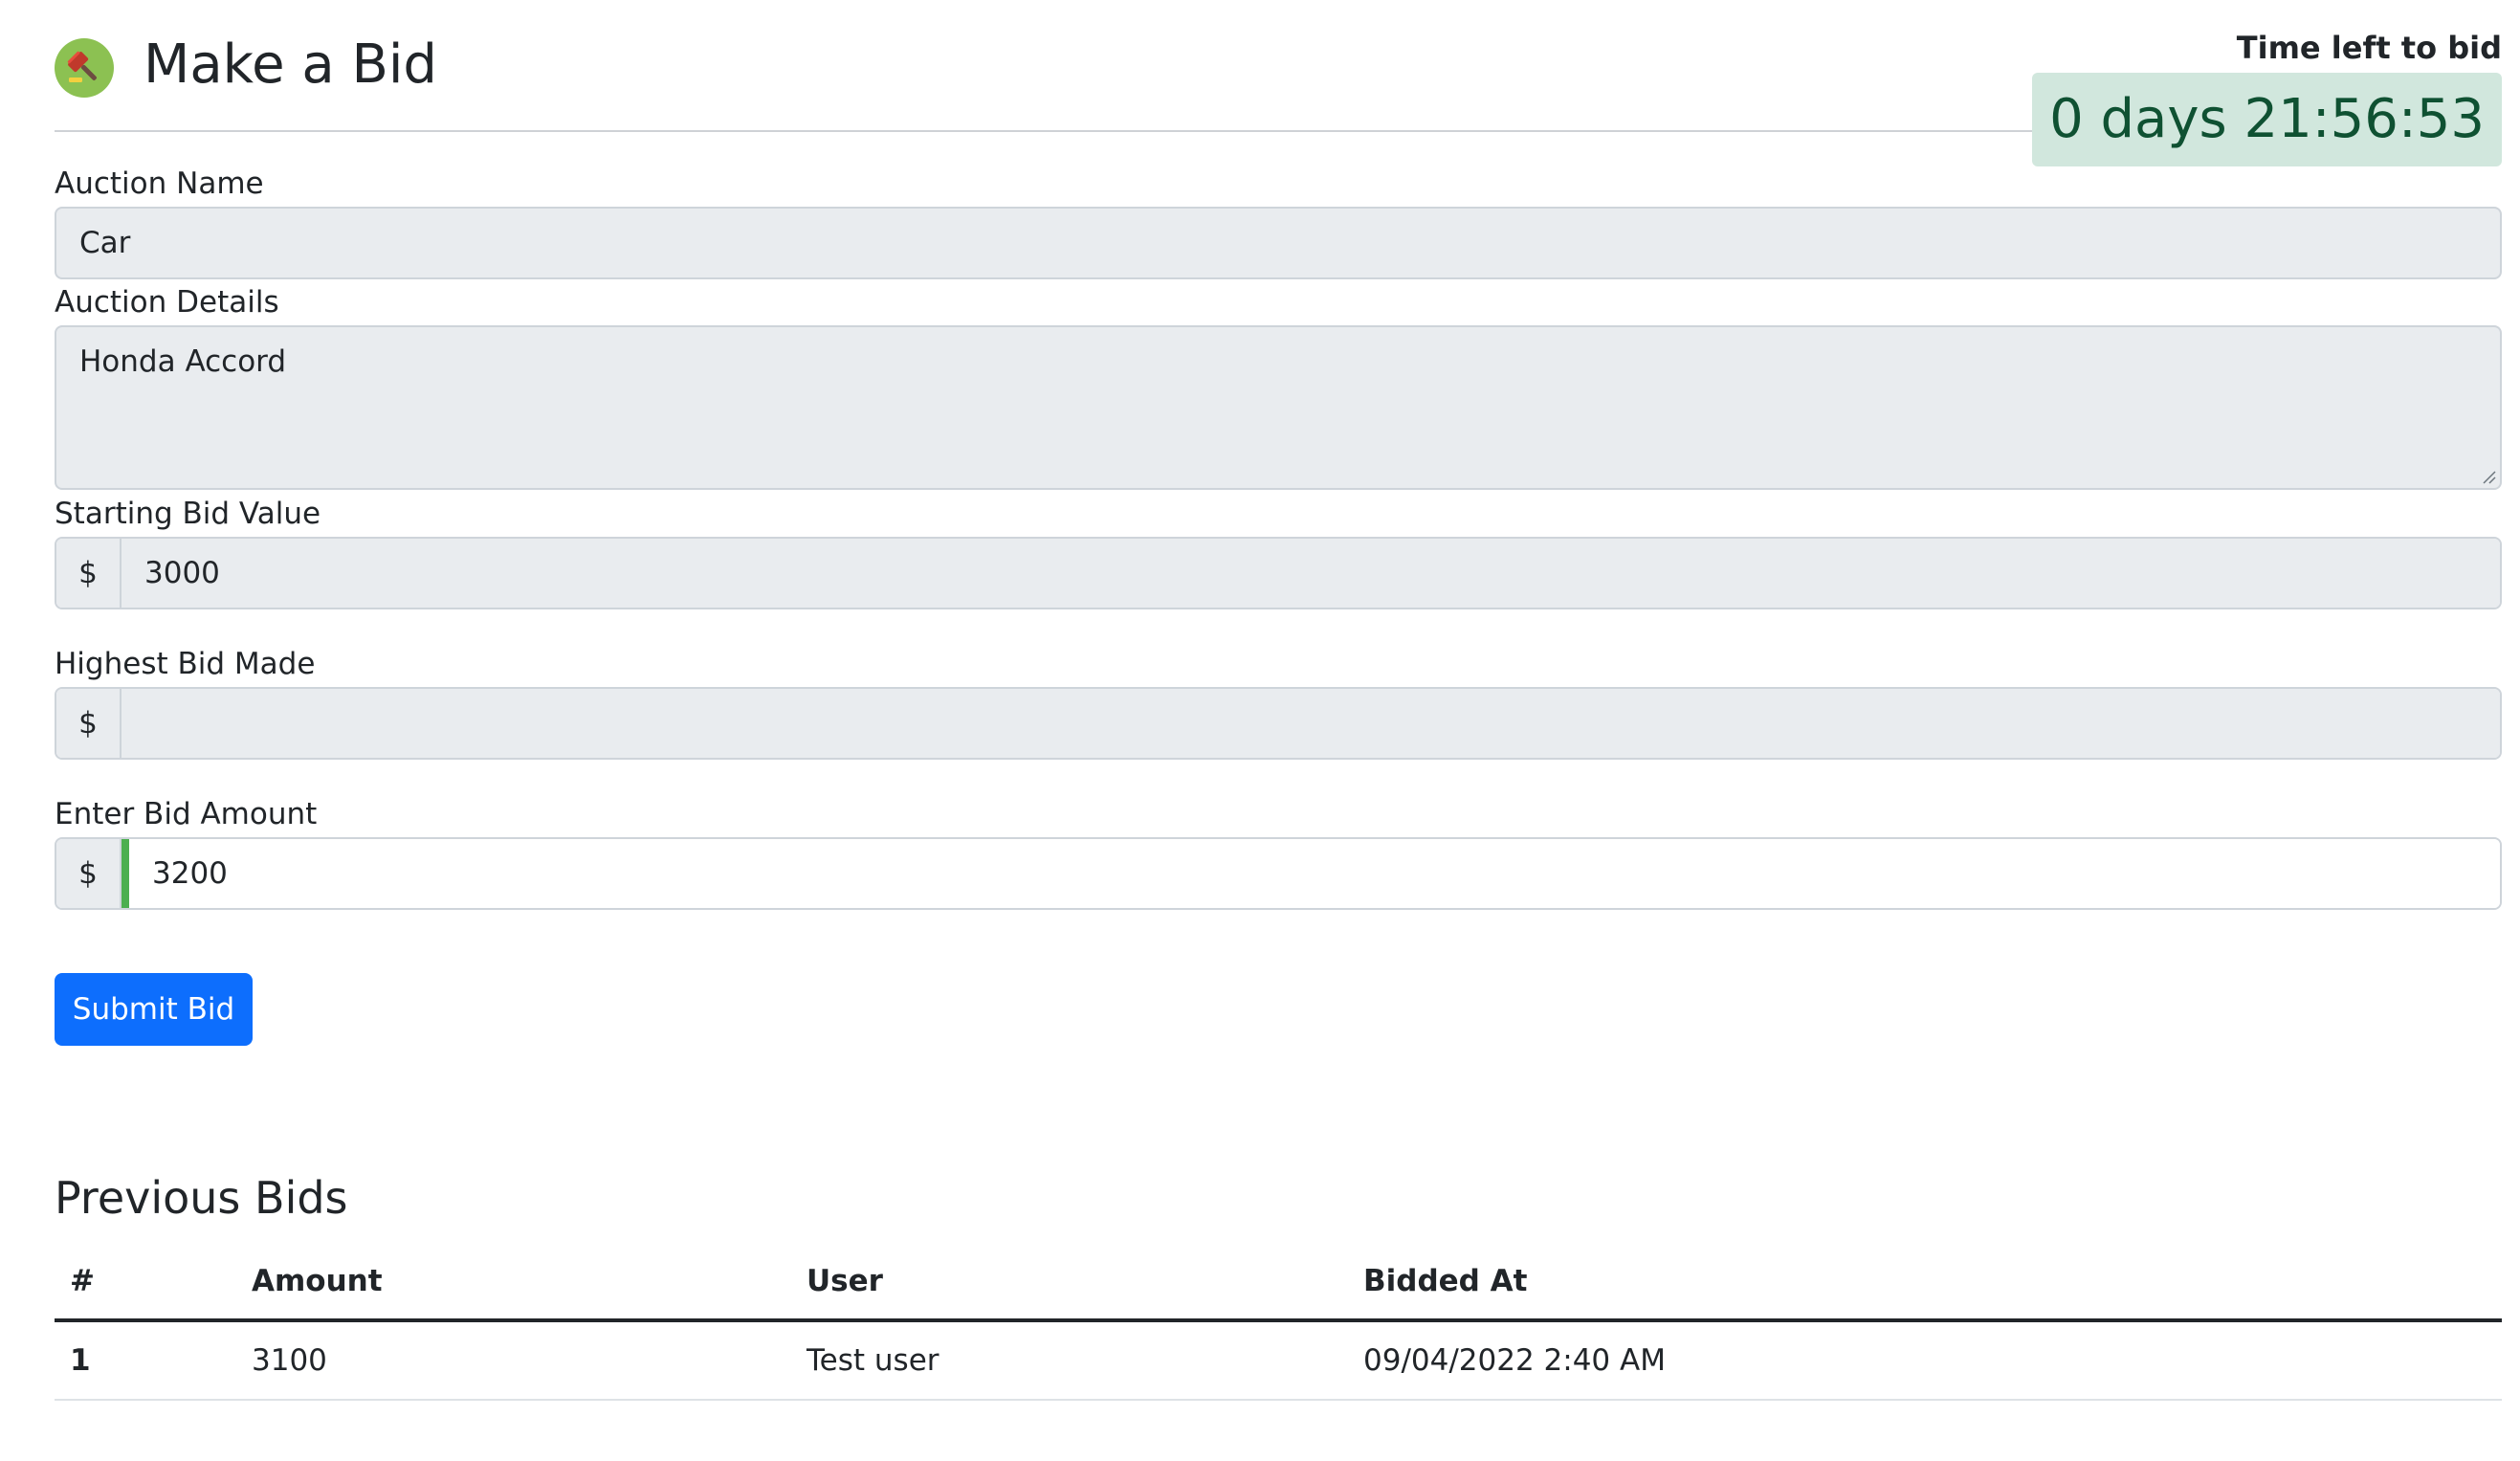 The width and height of the screenshot is (2520, 1461). Describe the element at coordinates (1279, 407) in the screenshot. I see `auction-details-field: Honda Accord` at that location.